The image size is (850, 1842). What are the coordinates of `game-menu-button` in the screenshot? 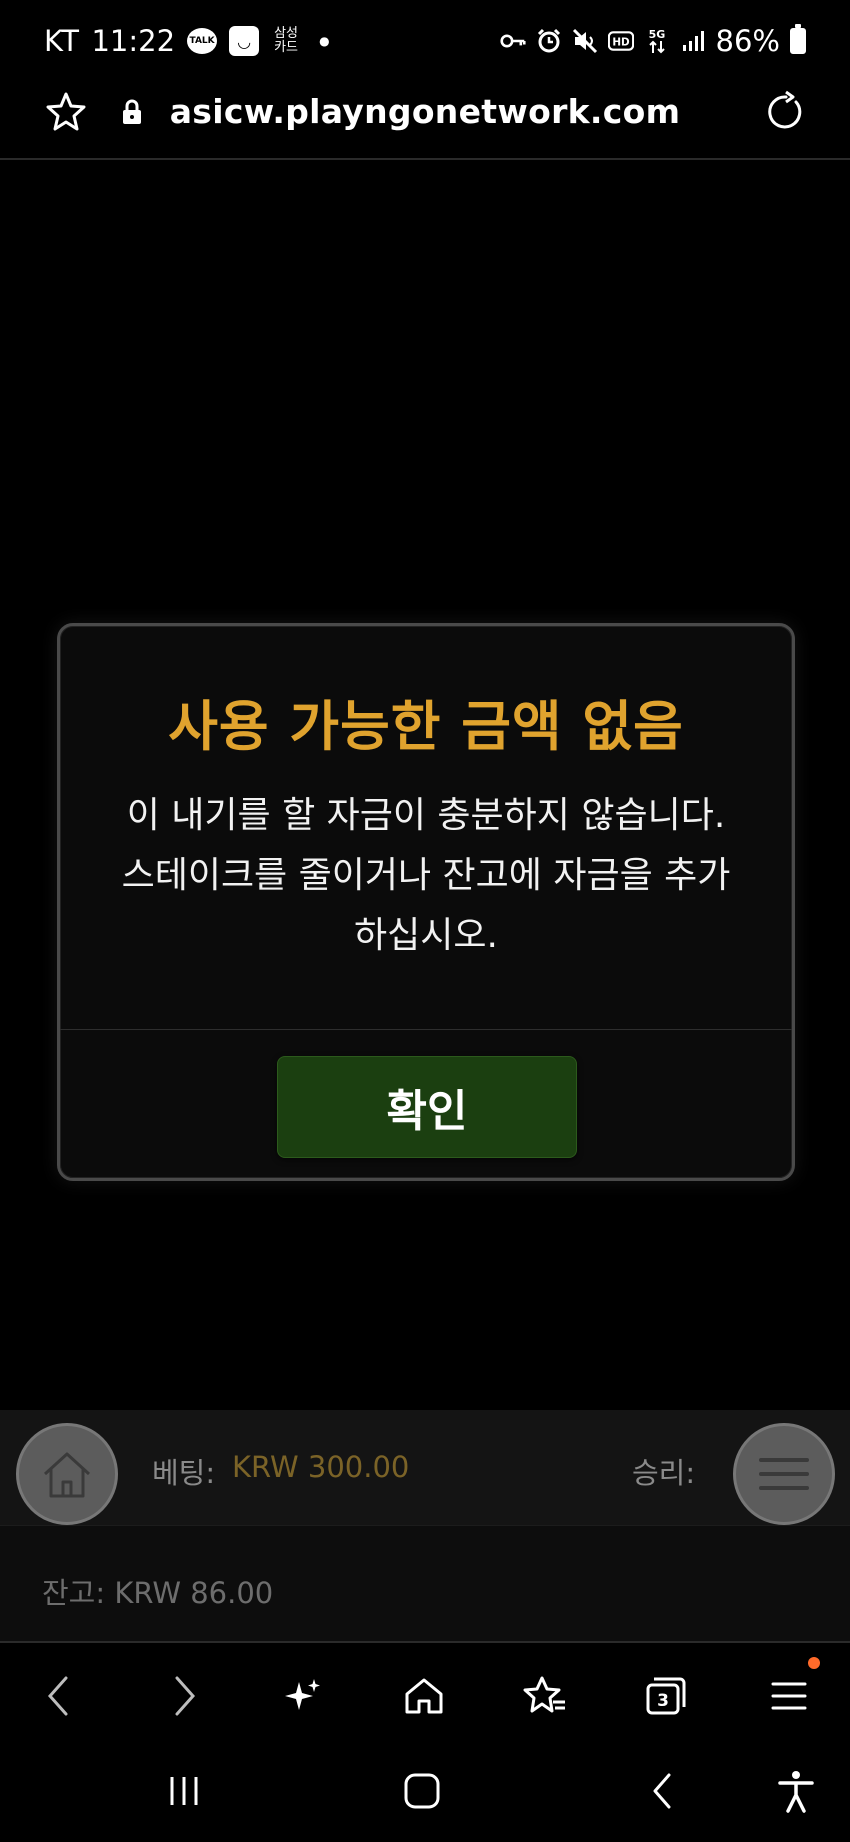 It's located at (784, 1474).